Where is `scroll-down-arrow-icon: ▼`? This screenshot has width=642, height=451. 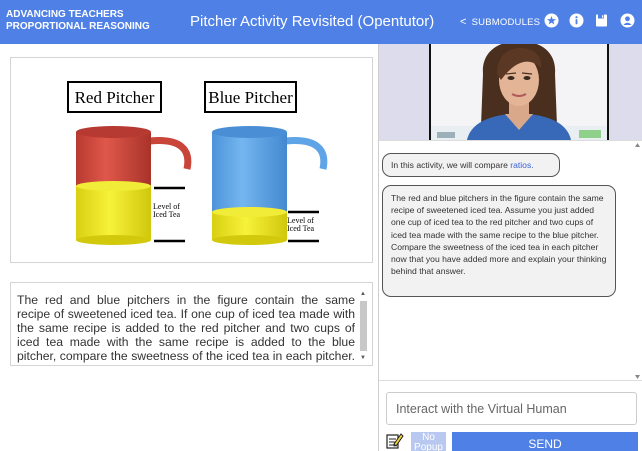 scroll-down-arrow-icon: ▼ is located at coordinates (363, 358).